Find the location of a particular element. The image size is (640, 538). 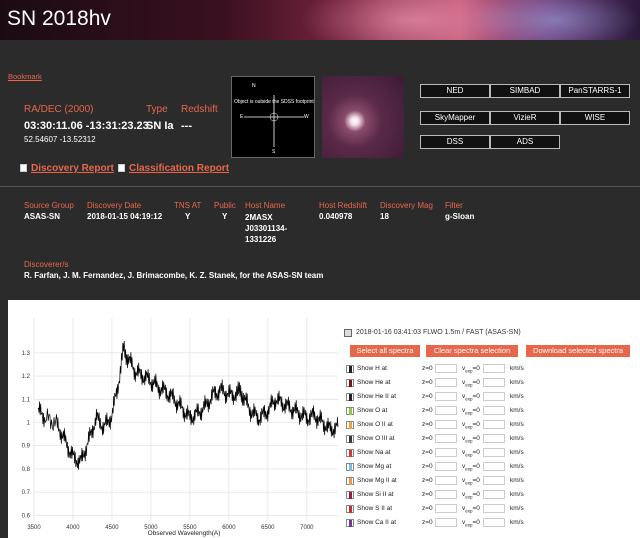

line-label: Show H at is located at coordinates (372, 368).